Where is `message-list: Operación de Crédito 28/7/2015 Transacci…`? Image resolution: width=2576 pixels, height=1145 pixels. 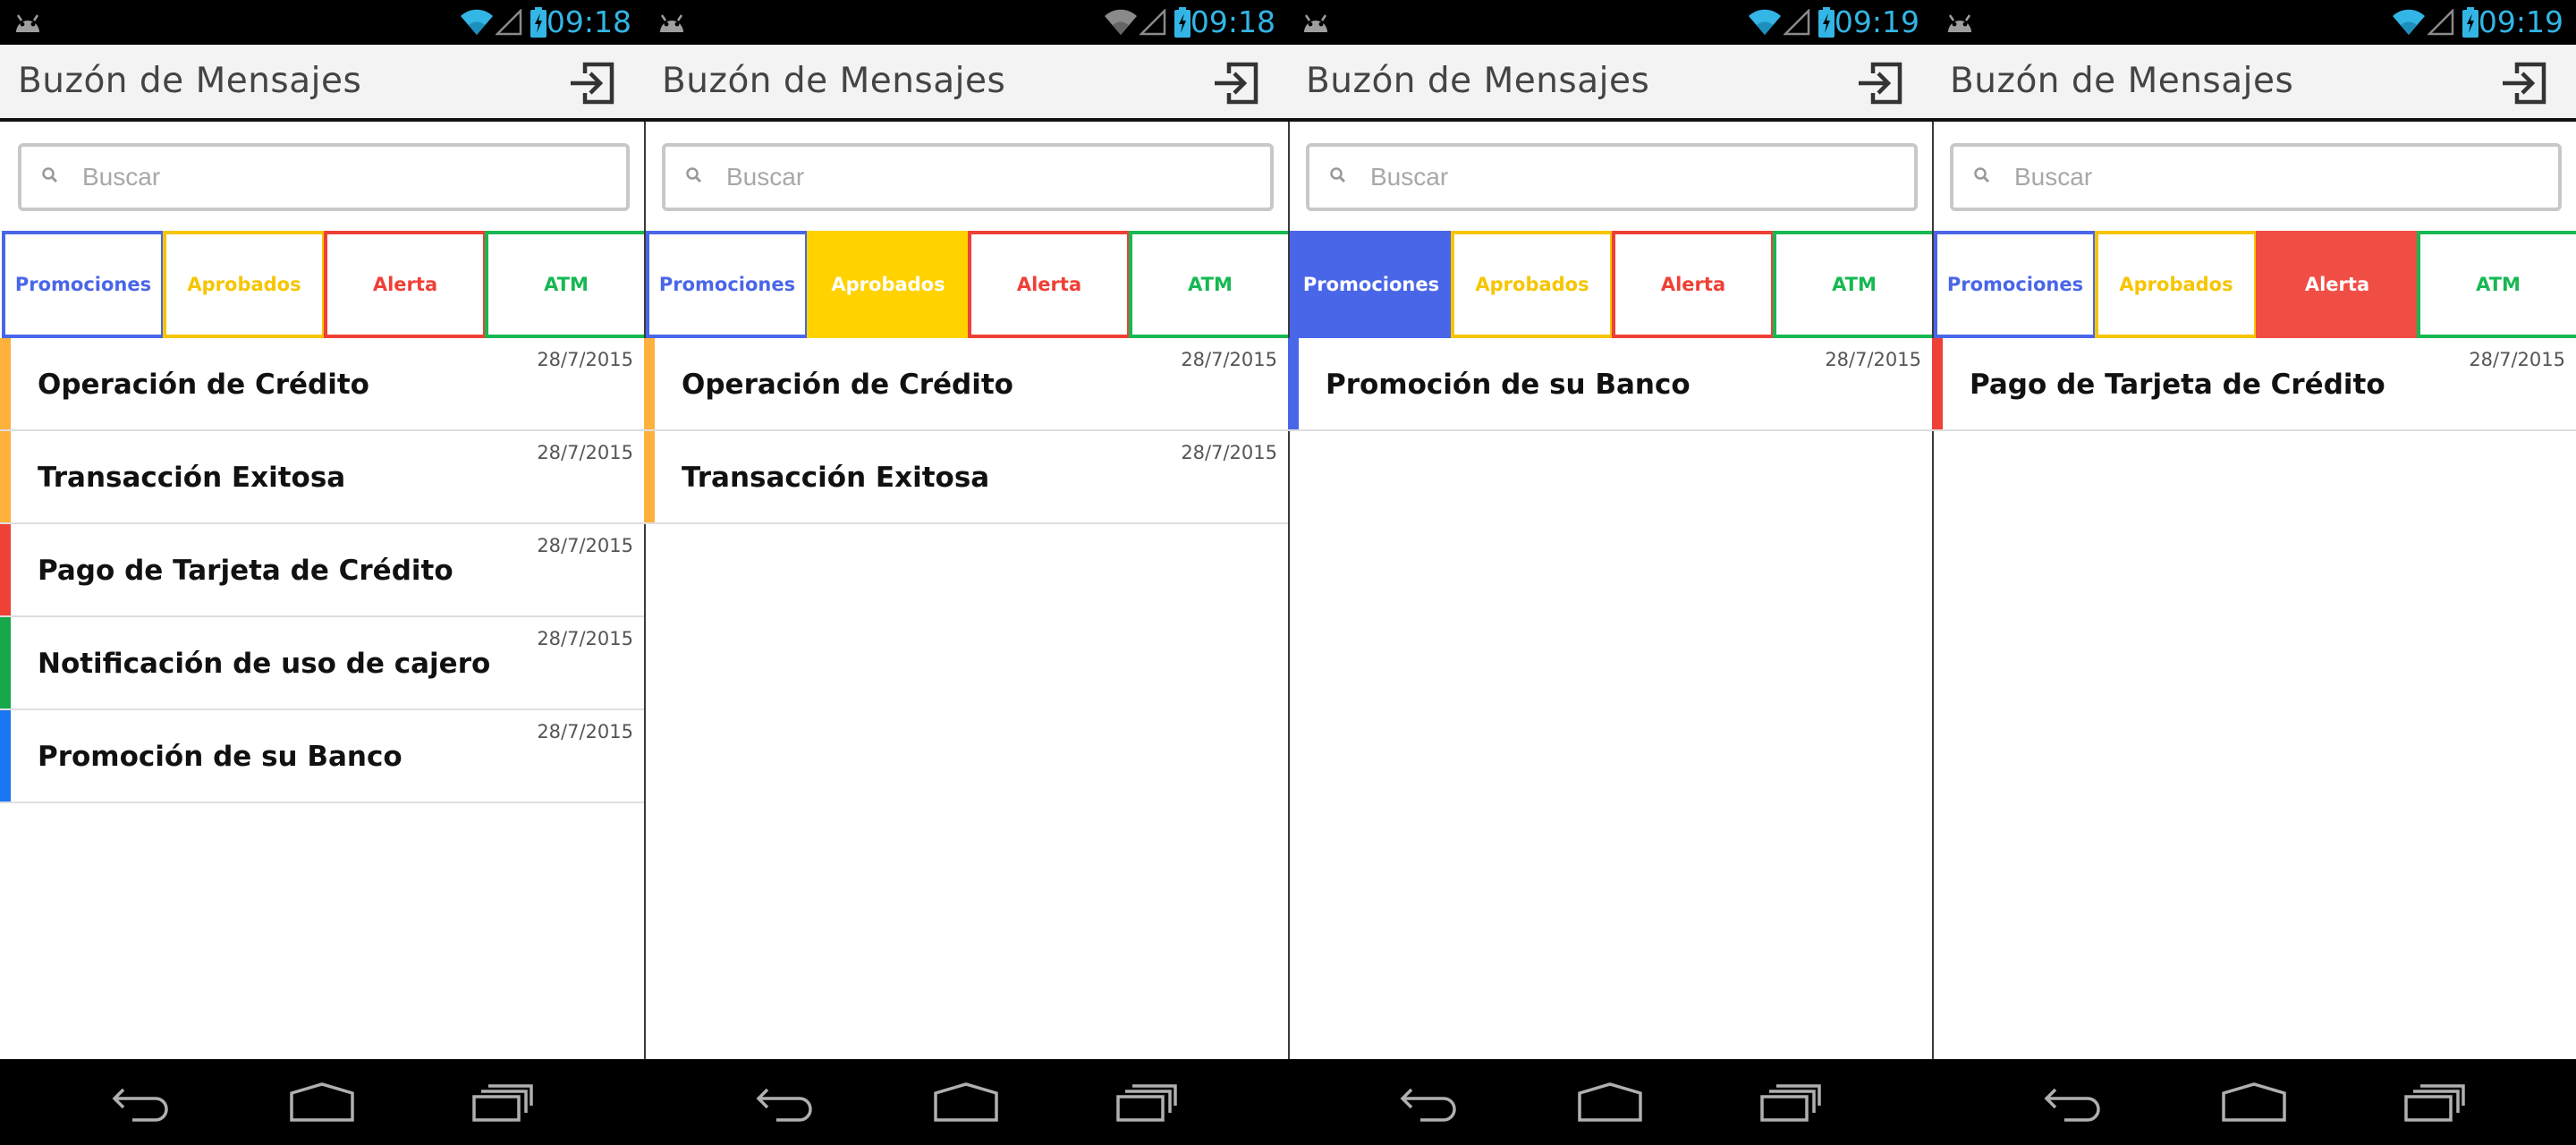 message-list: Operación de Crédito 28/7/2015 Transacci… is located at coordinates (966, 431).